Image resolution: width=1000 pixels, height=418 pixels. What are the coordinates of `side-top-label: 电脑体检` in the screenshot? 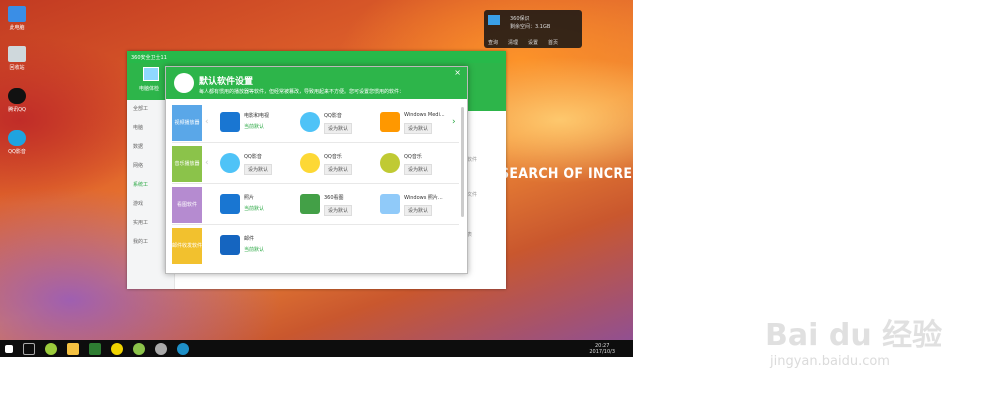 It's located at (149, 89).